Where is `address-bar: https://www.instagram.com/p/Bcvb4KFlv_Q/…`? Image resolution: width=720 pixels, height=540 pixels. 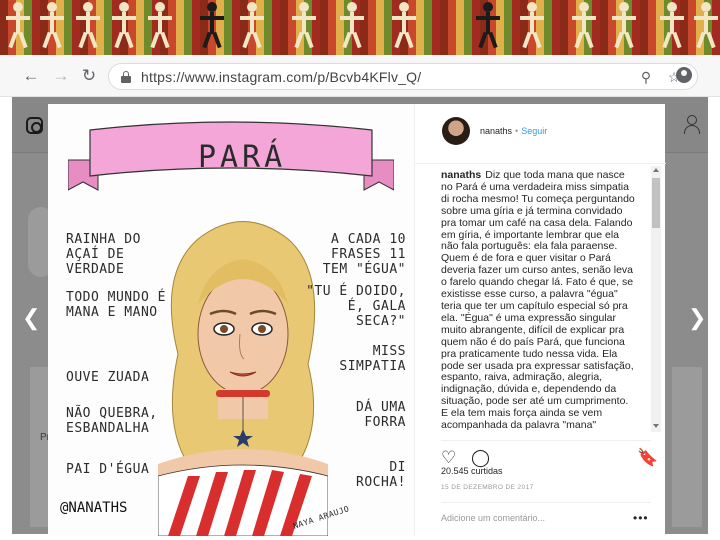
address-bar: https://www.instagram.com/p/Bcvb4KFlv_Q/… is located at coordinates (403, 76).